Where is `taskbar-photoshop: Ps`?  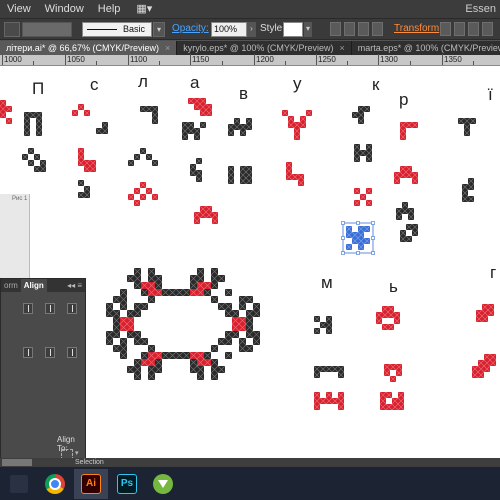
taskbar-photoshop: Ps is located at coordinates (127, 484).